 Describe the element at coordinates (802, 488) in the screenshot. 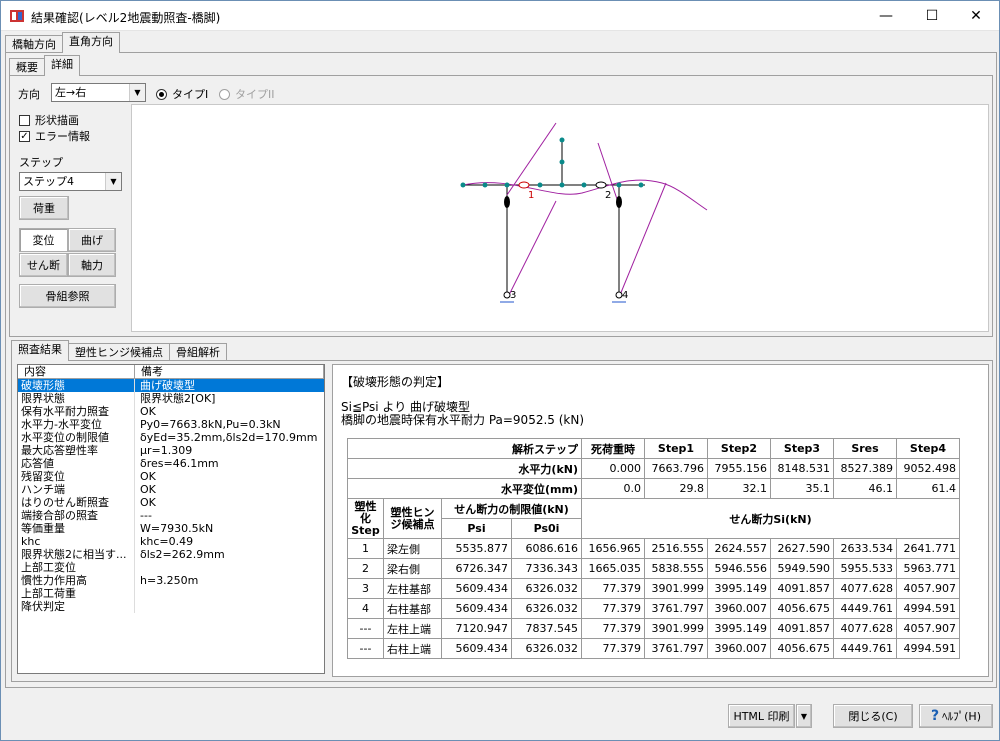

I see `disp-cell: 35.1` at that location.